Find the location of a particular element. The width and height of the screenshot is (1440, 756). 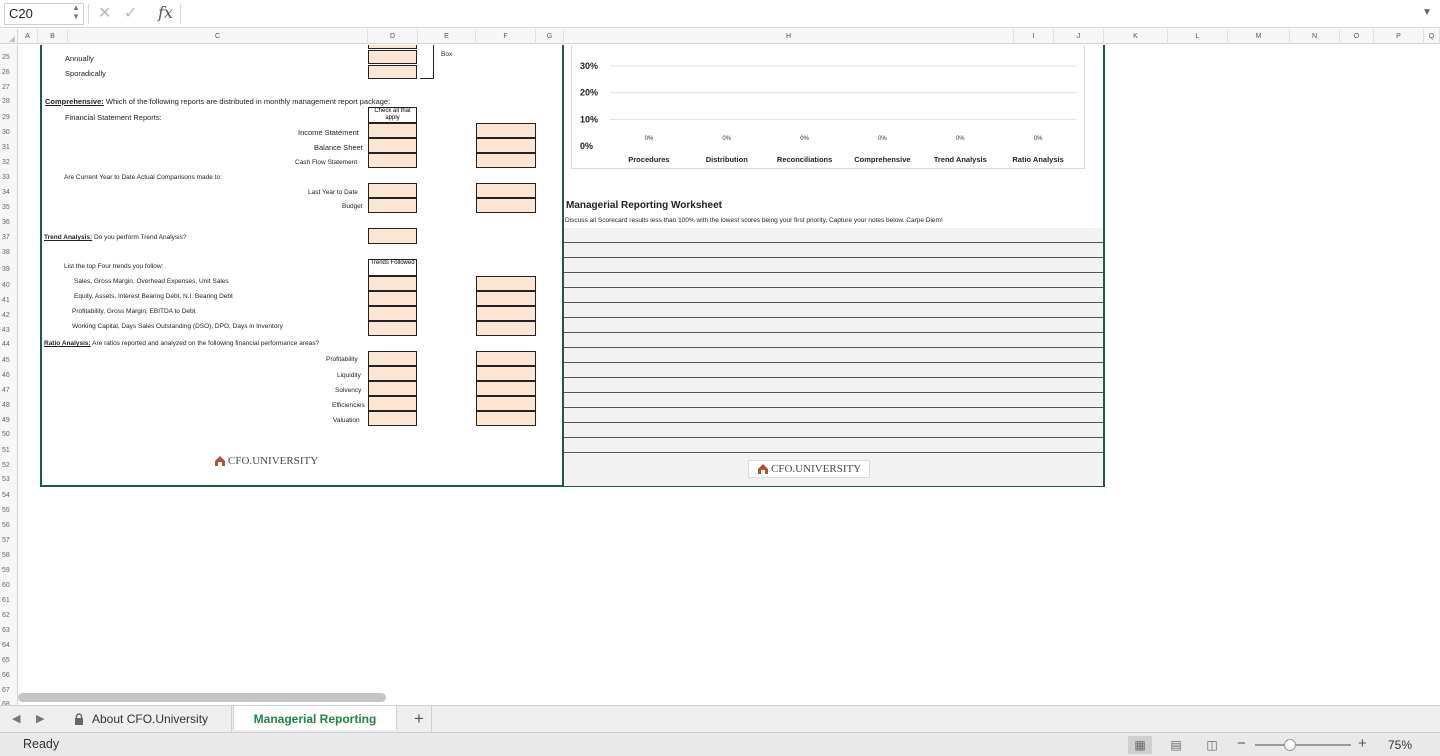

column-header-j: J is located at coordinates (1079, 36).